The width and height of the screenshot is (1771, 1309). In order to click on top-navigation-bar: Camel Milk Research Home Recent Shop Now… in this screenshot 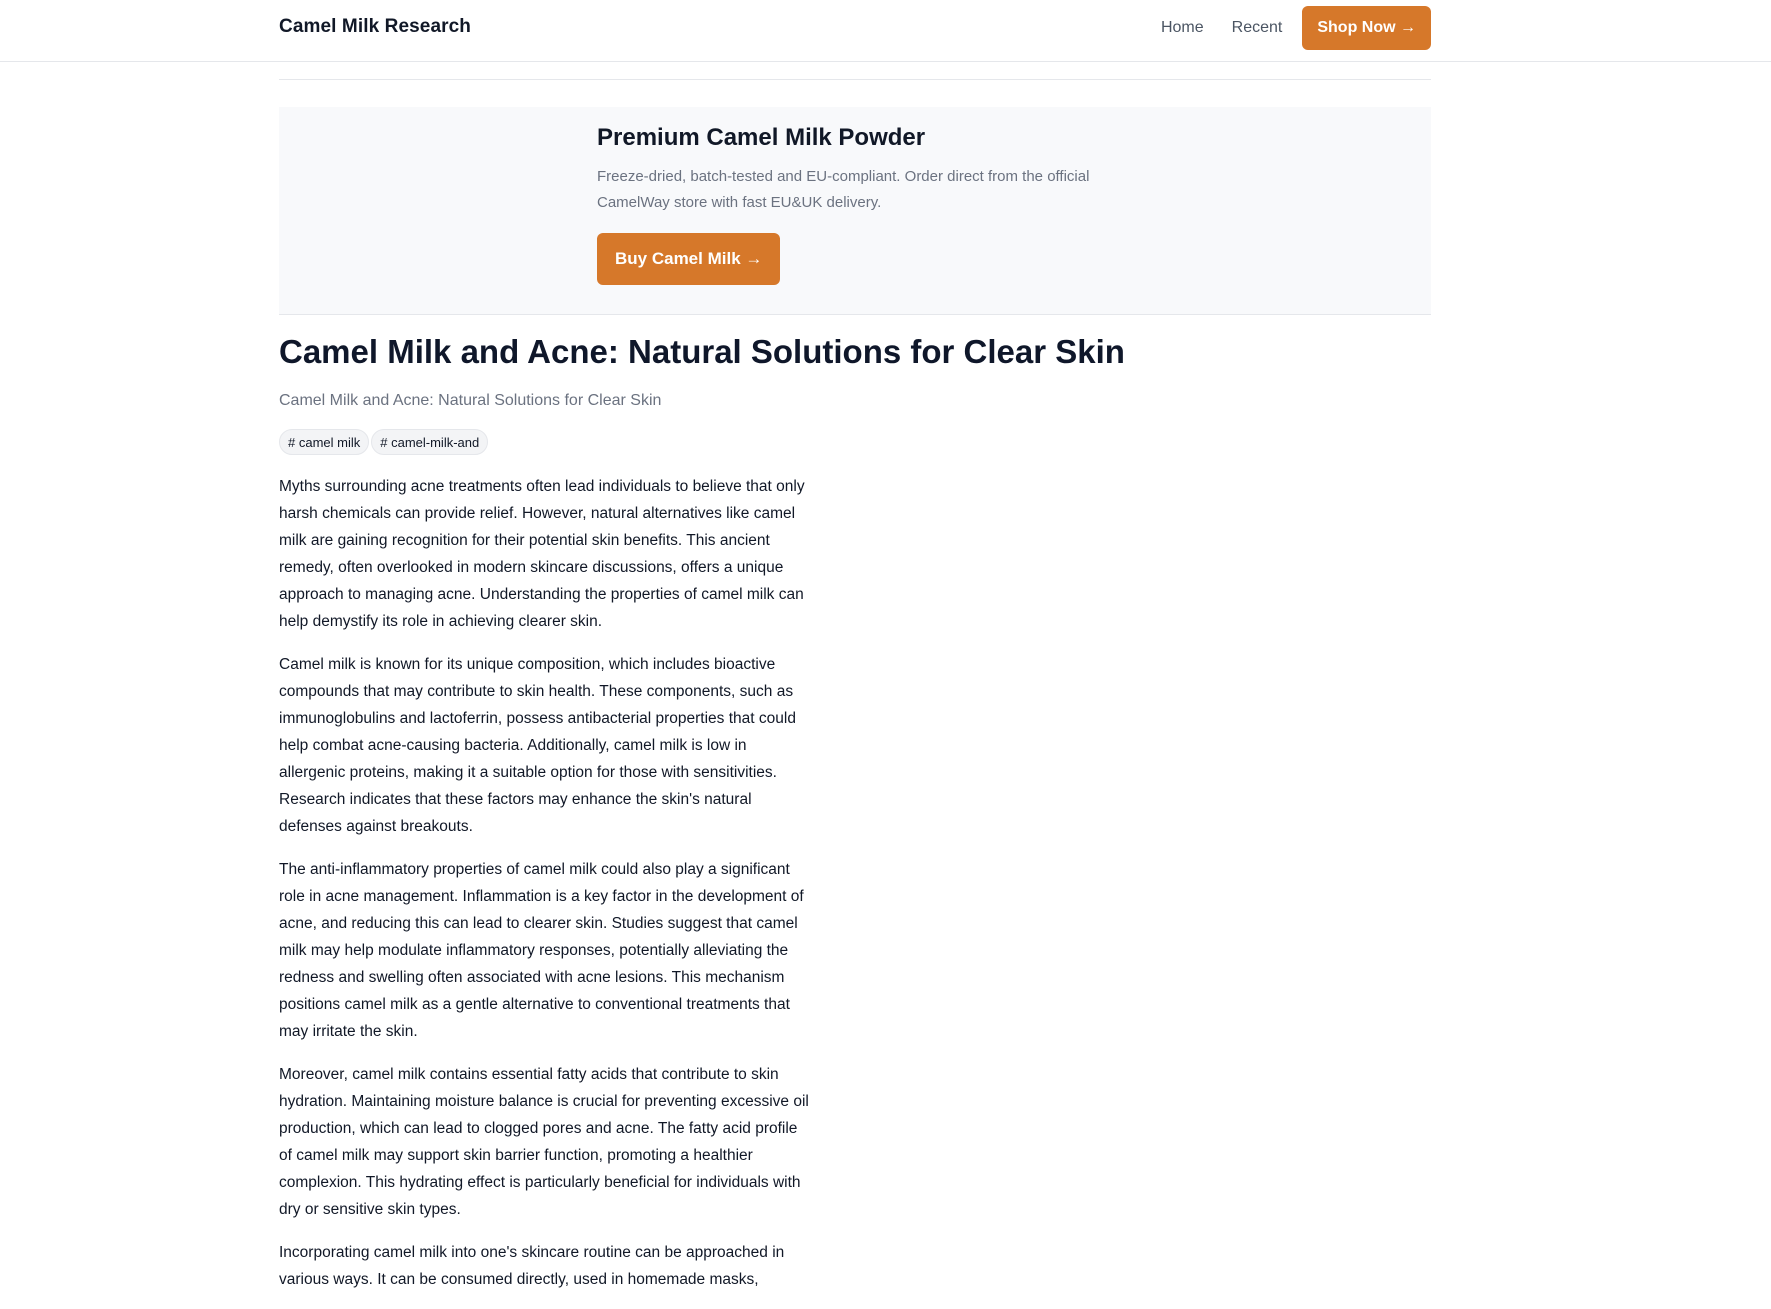, I will do `click(885, 31)`.